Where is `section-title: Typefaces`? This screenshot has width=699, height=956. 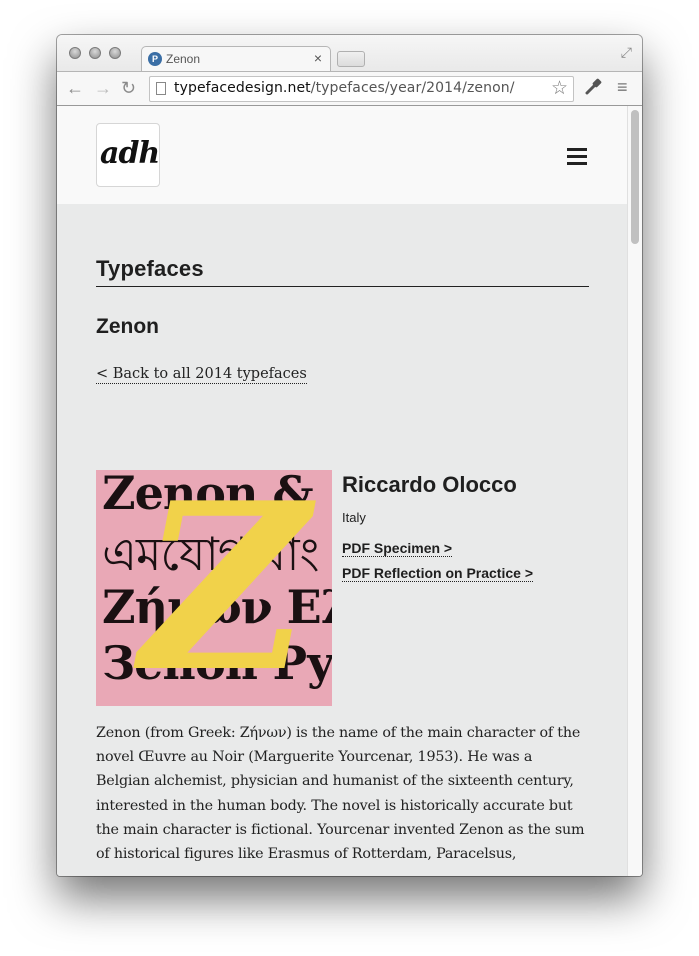
section-title: Typefaces is located at coordinates (342, 271).